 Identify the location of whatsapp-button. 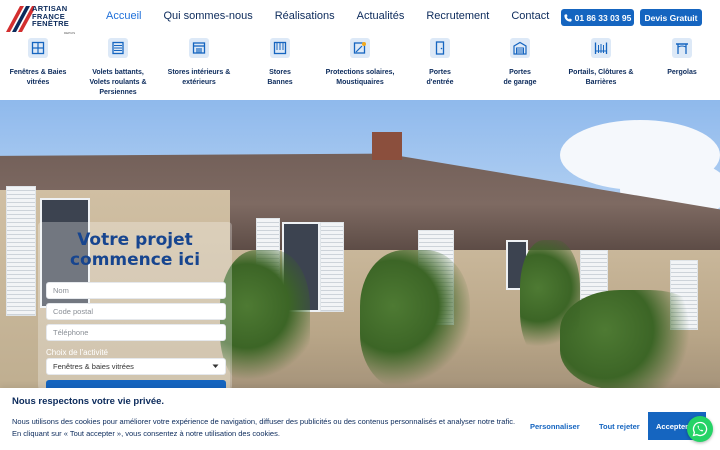
(700, 429).